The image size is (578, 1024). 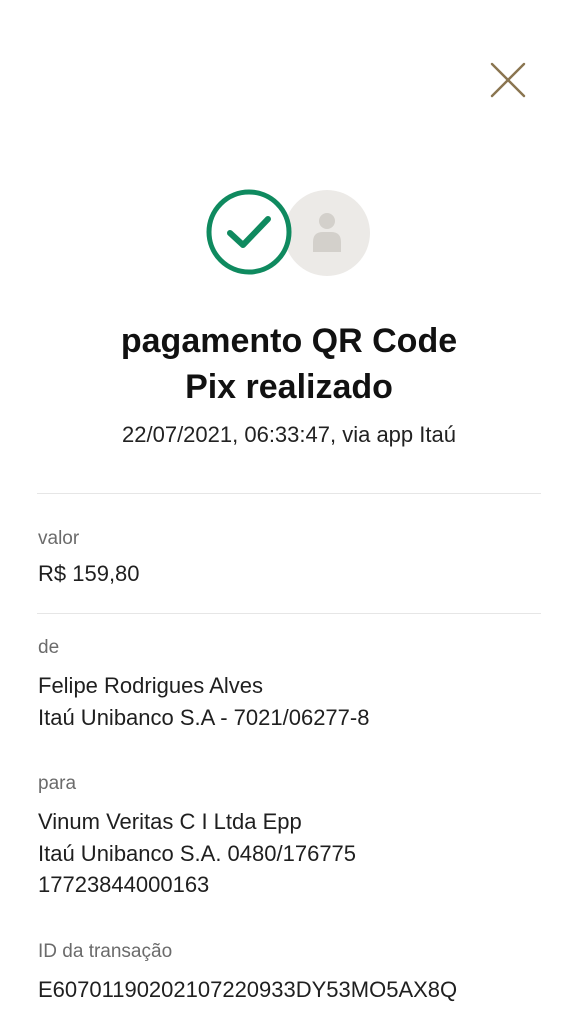 I want to click on title-line-1: pagamento QR Code, so click(x=289, y=341).